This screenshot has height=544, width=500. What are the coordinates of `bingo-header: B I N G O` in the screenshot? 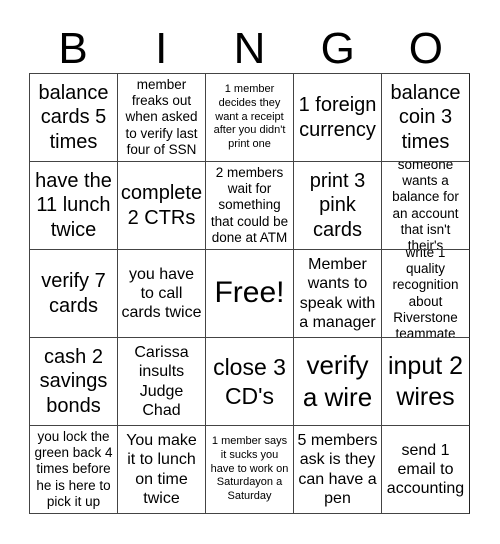 It's located at (249, 46).